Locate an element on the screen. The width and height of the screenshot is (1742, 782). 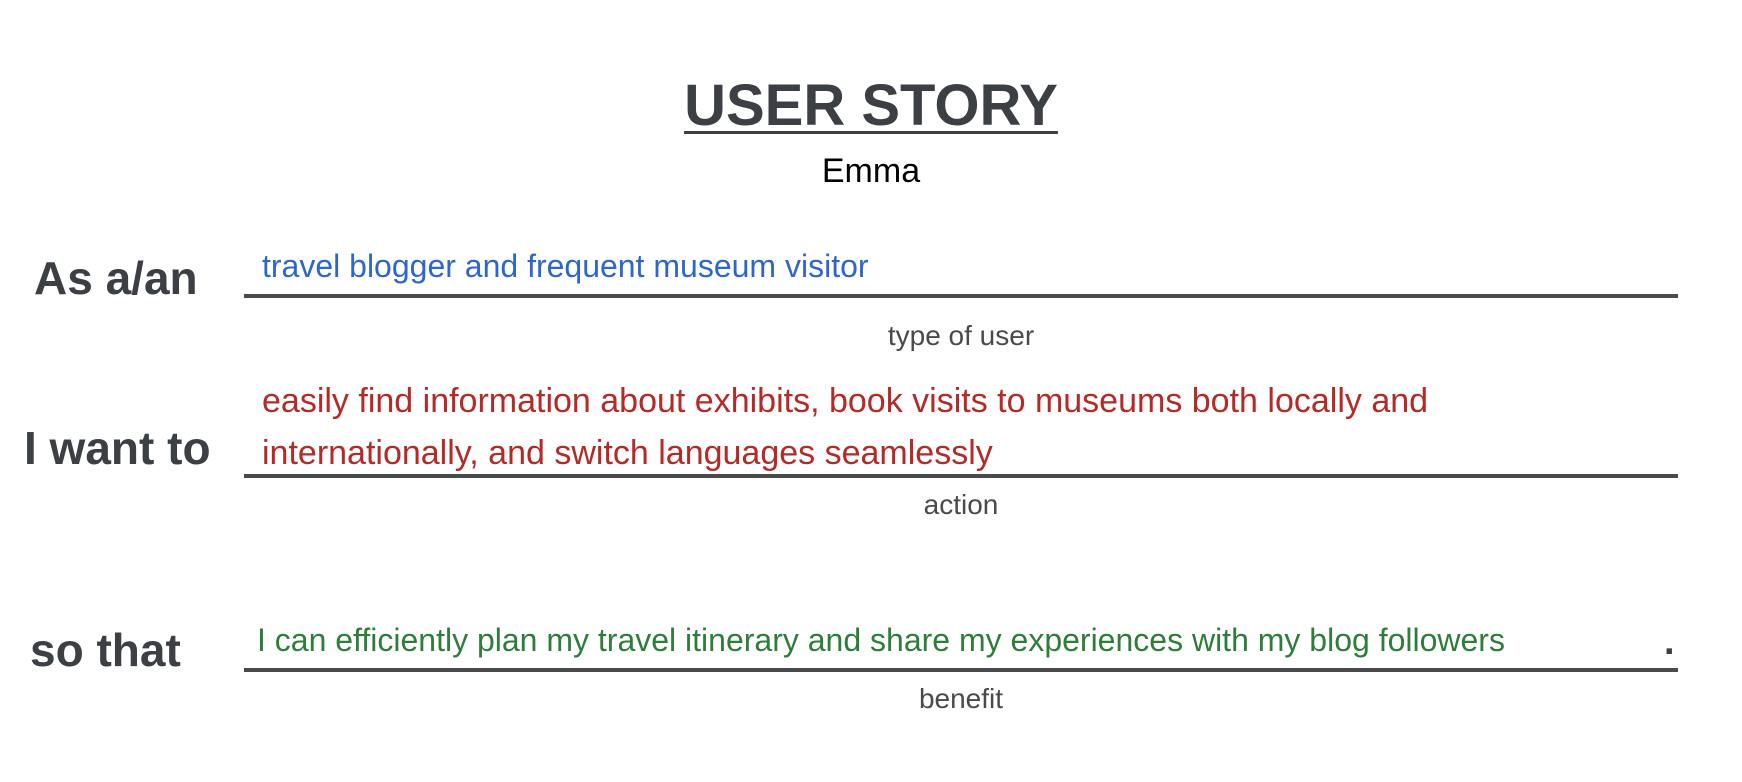
user-type-label: As a/an is located at coordinates (116, 278).